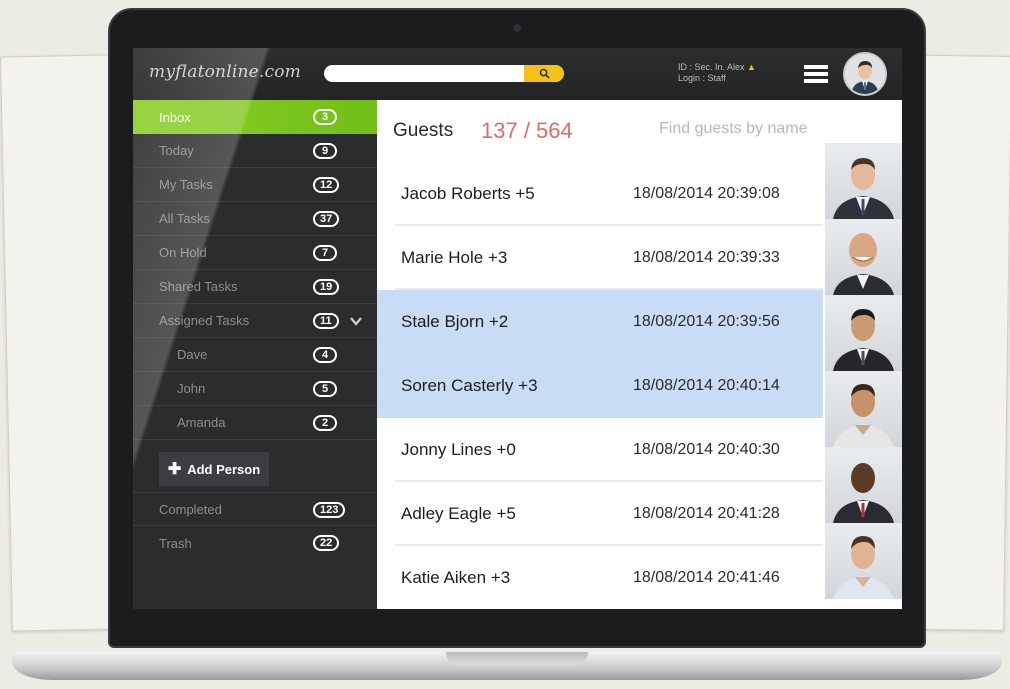 The width and height of the screenshot is (1010, 689). What do you see at coordinates (744, 129) in the screenshot?
I see `find-guest-input` at bounding box center [744, 129].